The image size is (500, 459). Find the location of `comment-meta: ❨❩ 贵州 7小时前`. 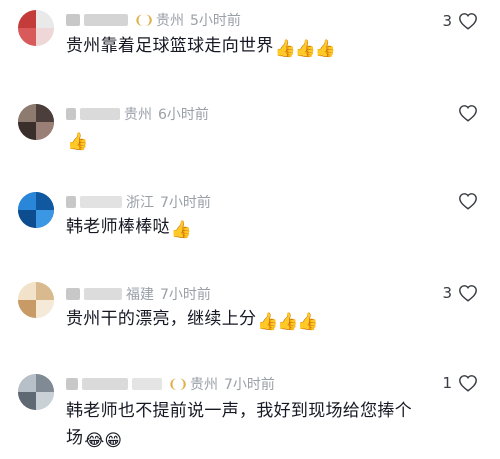

comment-meta: ❨❩ 贵州 7小时前 is located at coordinates (170, 384).